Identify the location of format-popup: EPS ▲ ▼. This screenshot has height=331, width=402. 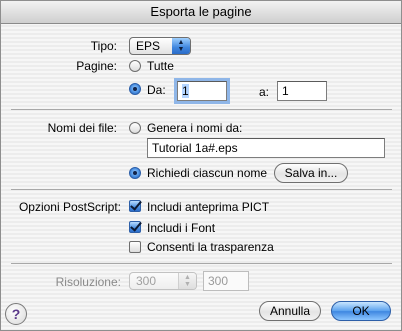
(160, 46).